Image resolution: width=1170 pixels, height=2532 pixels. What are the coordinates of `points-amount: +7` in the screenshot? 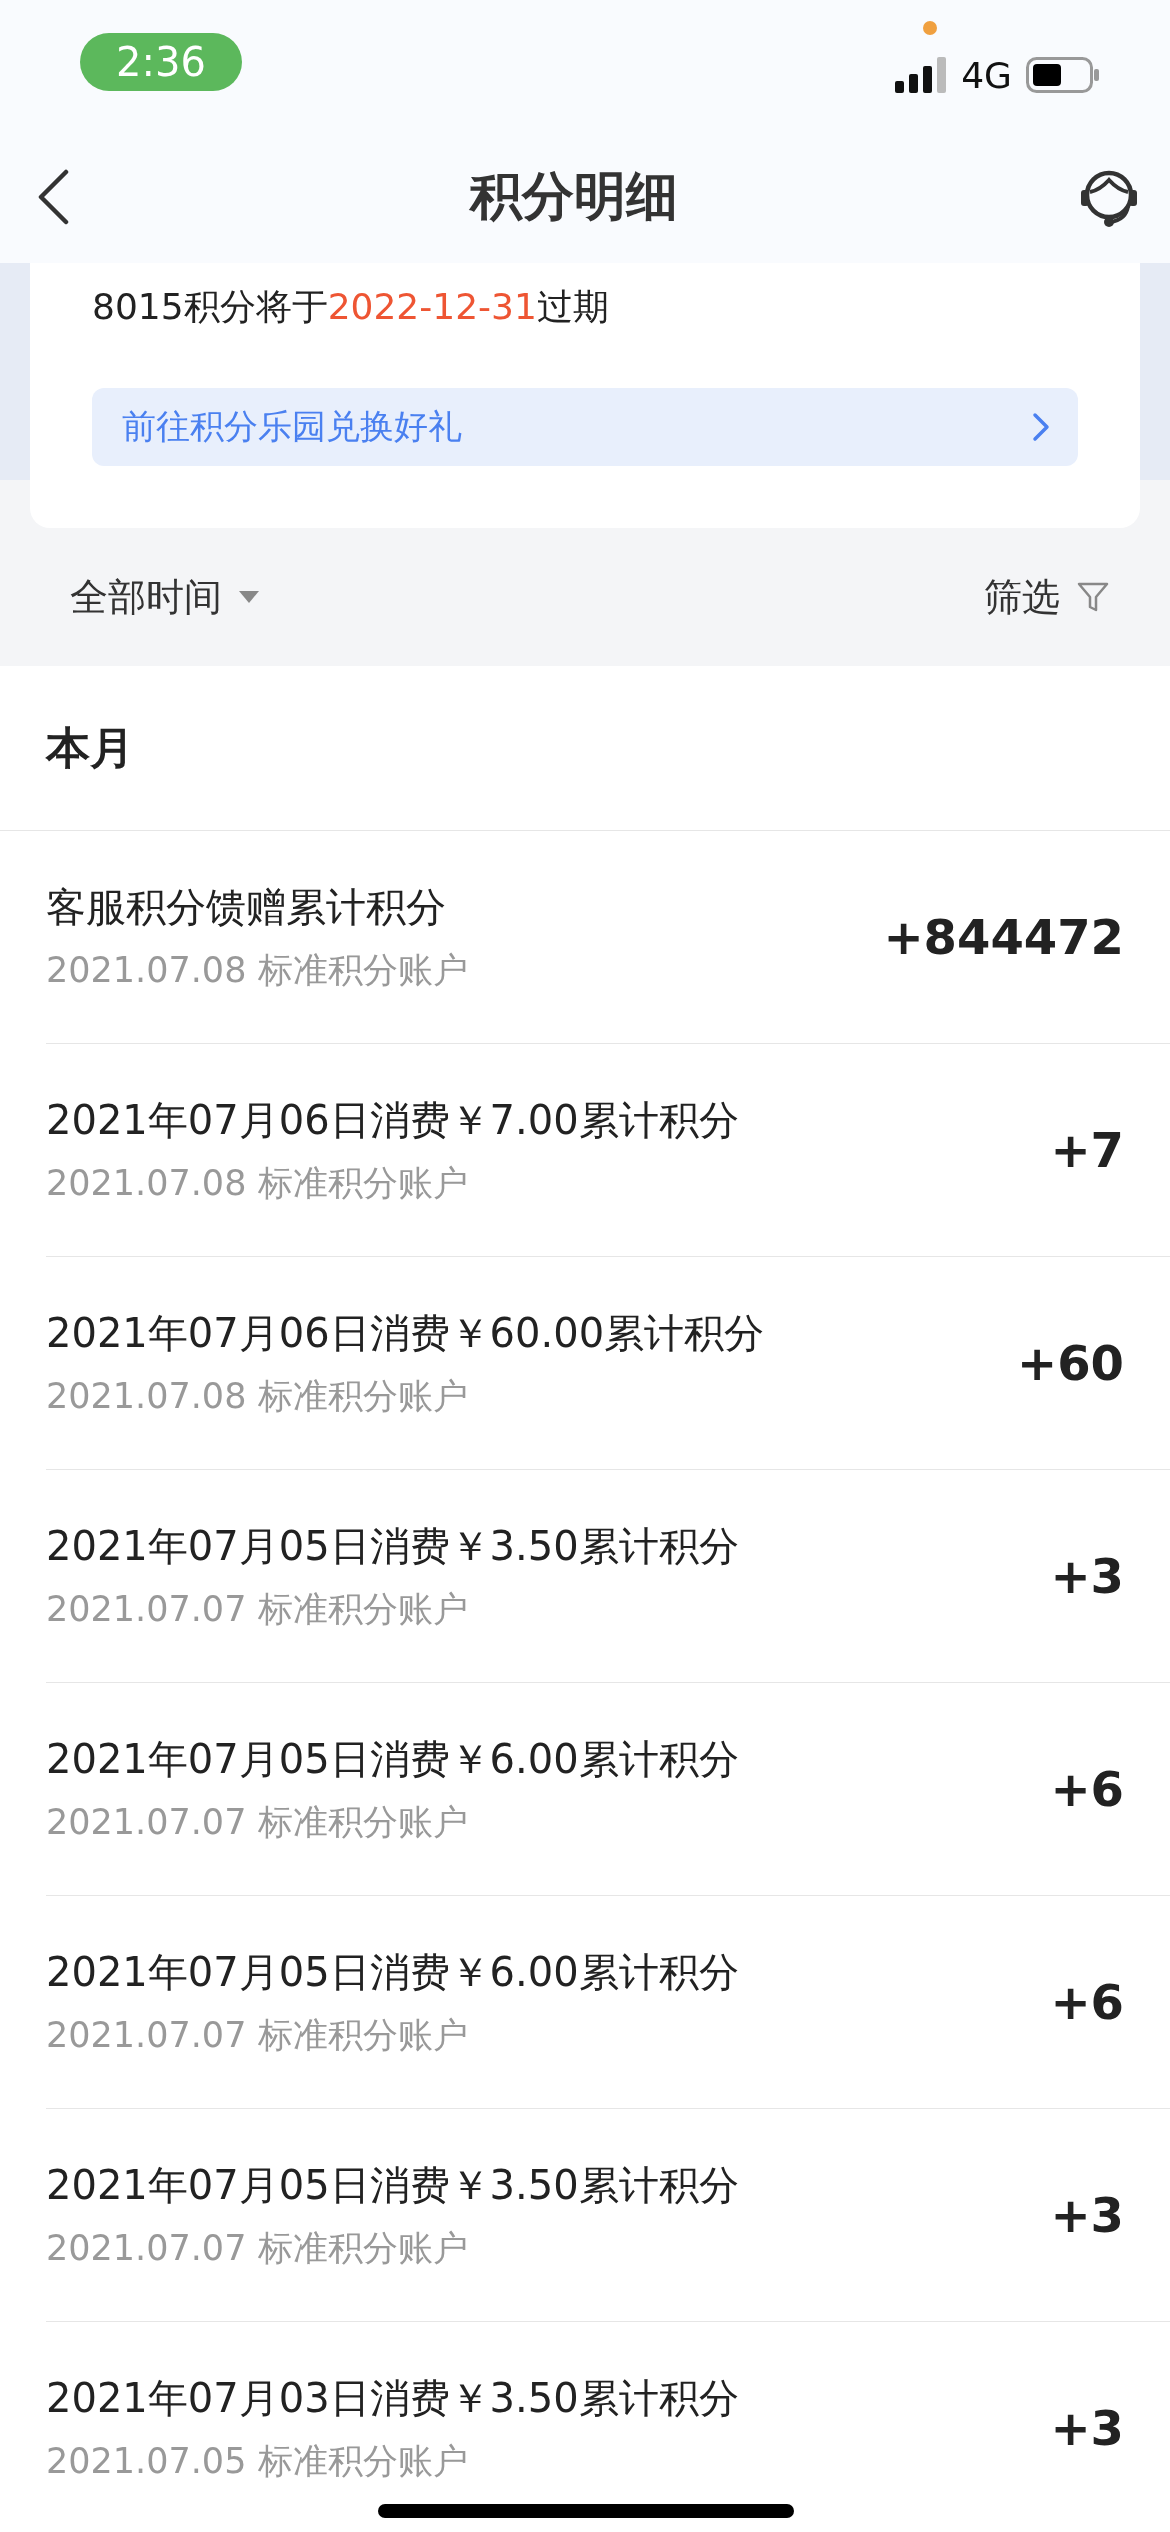 It's located at (1087, 1150).